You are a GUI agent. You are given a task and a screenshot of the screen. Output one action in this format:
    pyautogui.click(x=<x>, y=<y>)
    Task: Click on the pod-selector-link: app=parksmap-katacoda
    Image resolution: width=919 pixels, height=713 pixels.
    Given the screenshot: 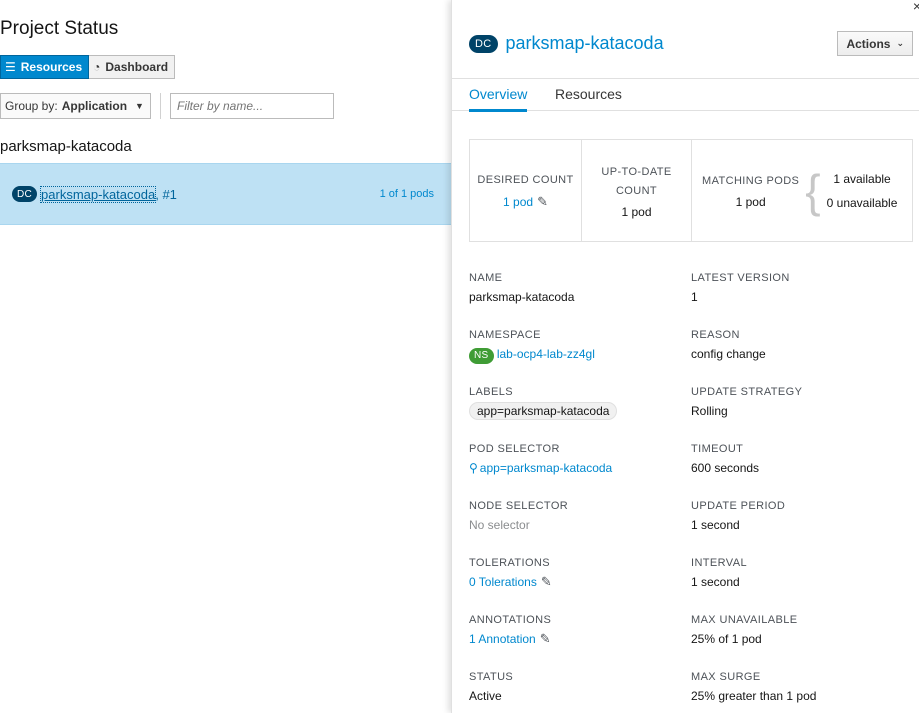 What is the action you would take?
    pyautogui.click(x=546, y=468)
    